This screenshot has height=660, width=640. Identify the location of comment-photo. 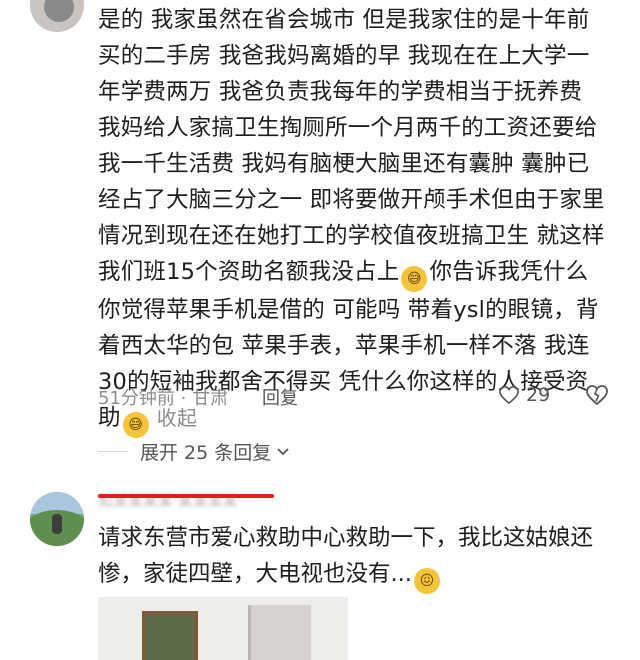
(223, 628).